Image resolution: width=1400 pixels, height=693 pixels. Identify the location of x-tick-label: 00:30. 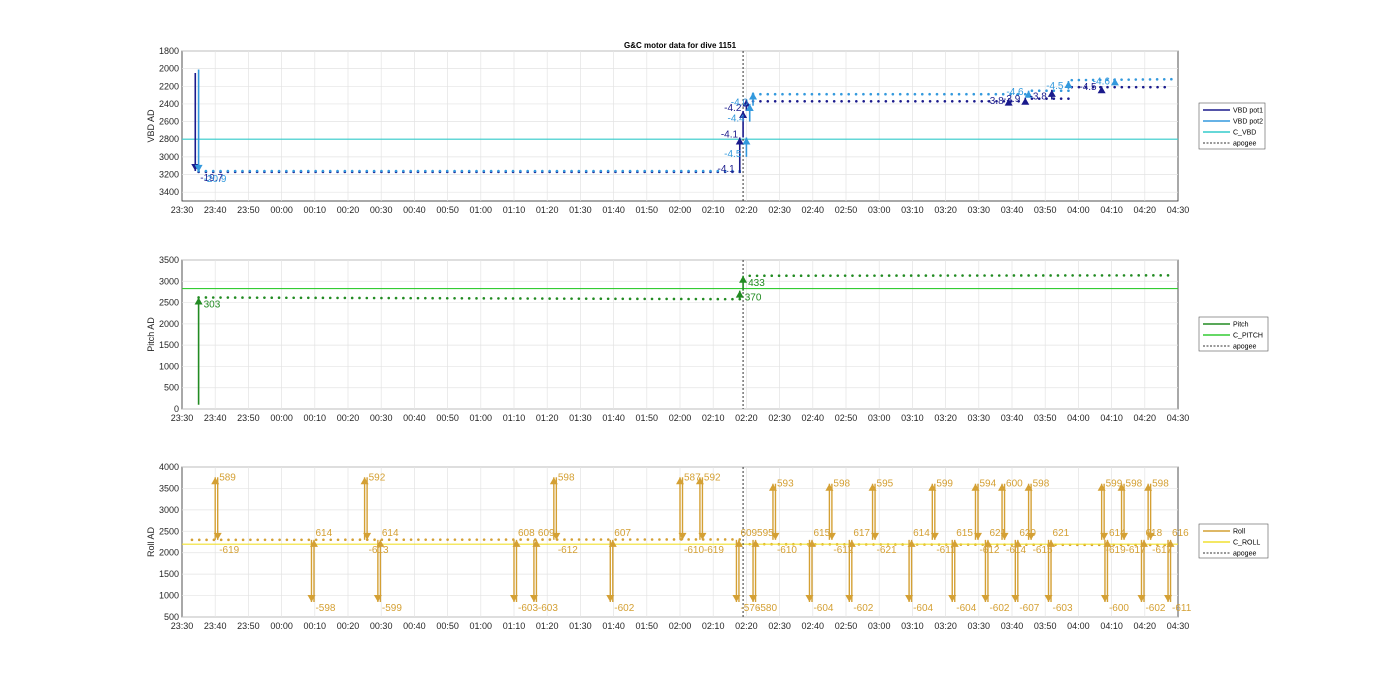
(381, 626).